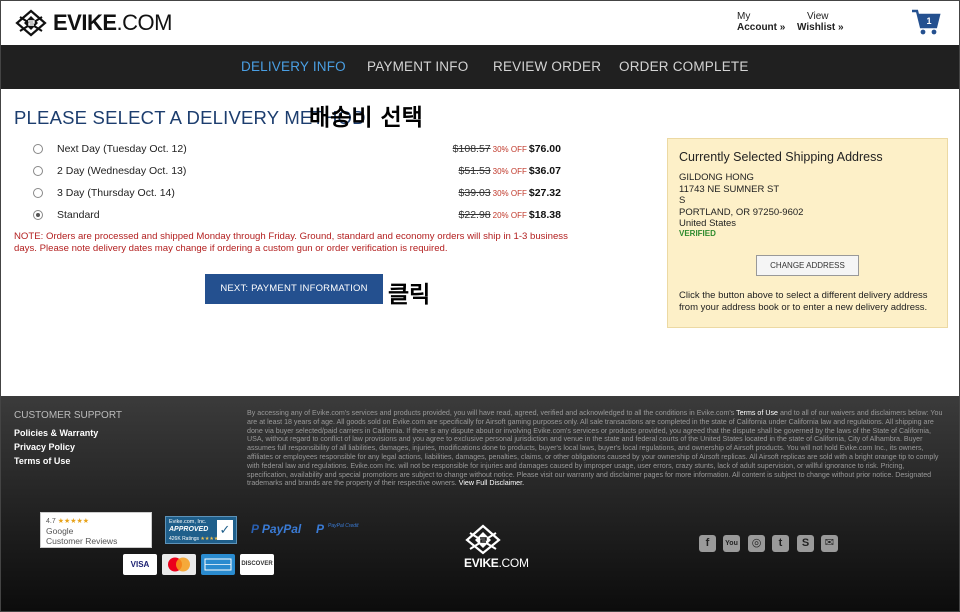 Image resolution: width=960 pixels, height=612 pixels. What do you see at coordinates (225, 530) in the screenshot?
I see `checkmark-icon: ✓` at bounding box center [225, 530].